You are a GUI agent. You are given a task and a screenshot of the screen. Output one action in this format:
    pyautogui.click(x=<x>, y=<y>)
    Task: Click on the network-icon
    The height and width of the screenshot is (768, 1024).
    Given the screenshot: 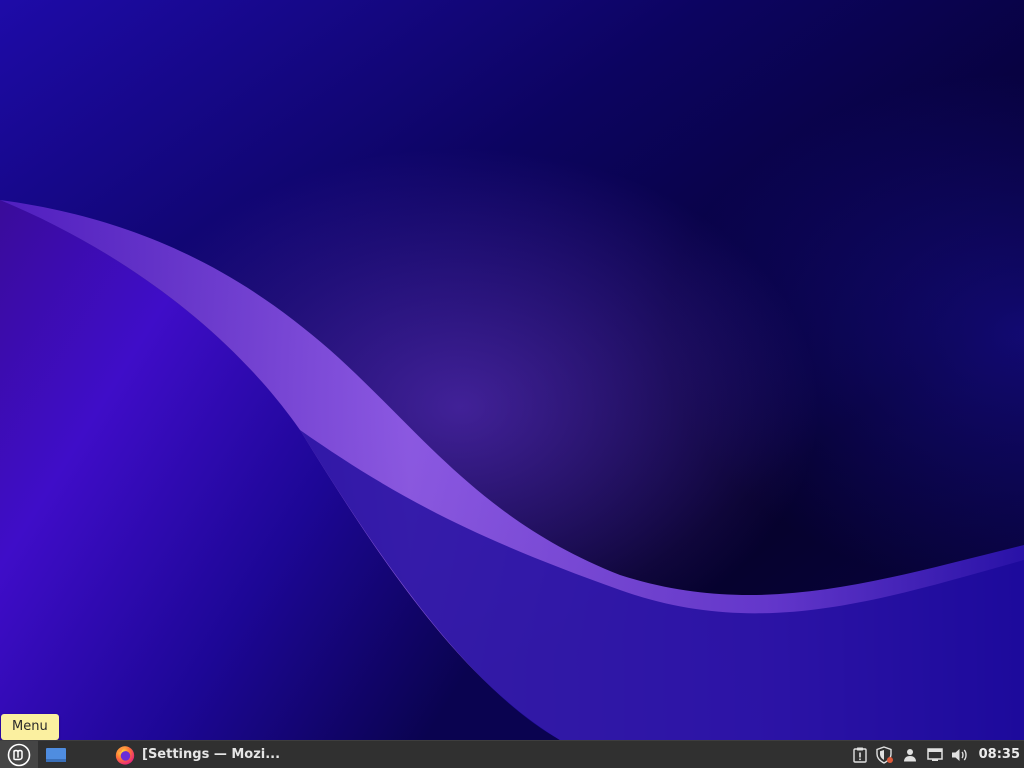 What is the action you would take?
    pyautogui.click(x=934, y=754)
    